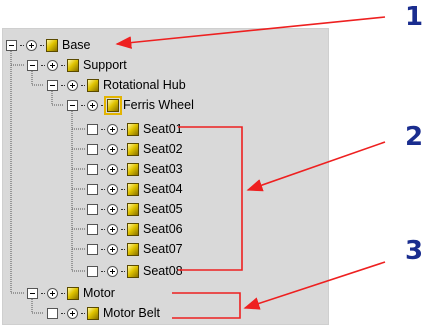 Image resolution: width=430 pixels, height=325 pixels. I want to click on node-label: Seat03, so click(163, 169).